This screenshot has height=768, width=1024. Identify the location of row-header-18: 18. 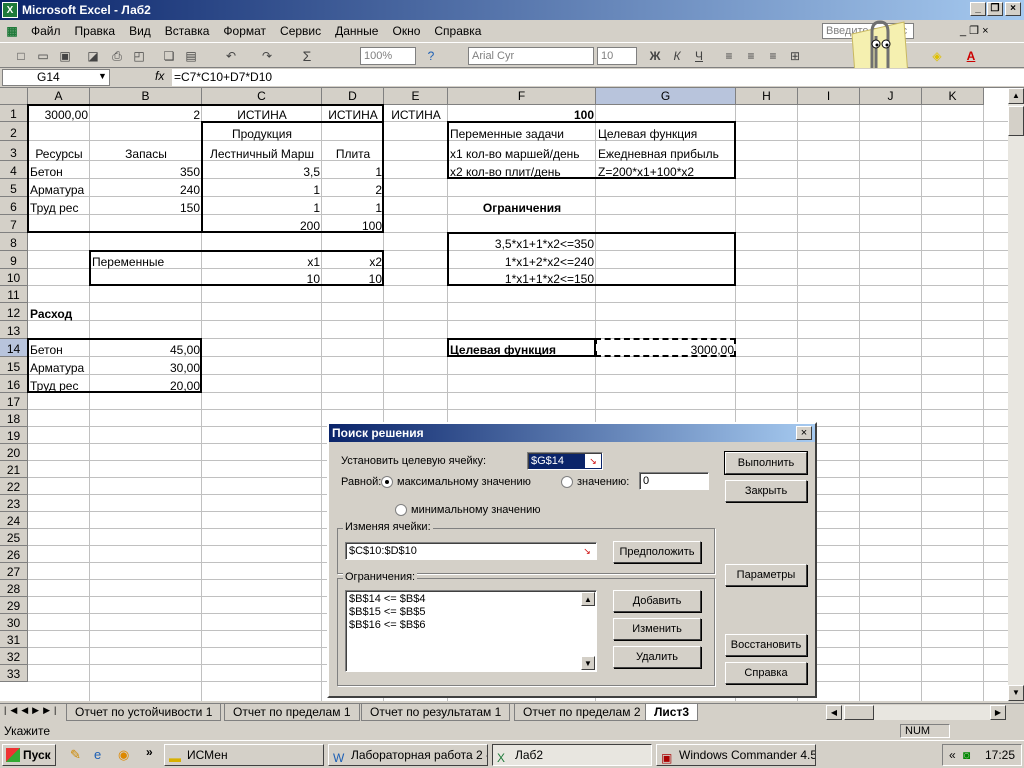
(14, 418).